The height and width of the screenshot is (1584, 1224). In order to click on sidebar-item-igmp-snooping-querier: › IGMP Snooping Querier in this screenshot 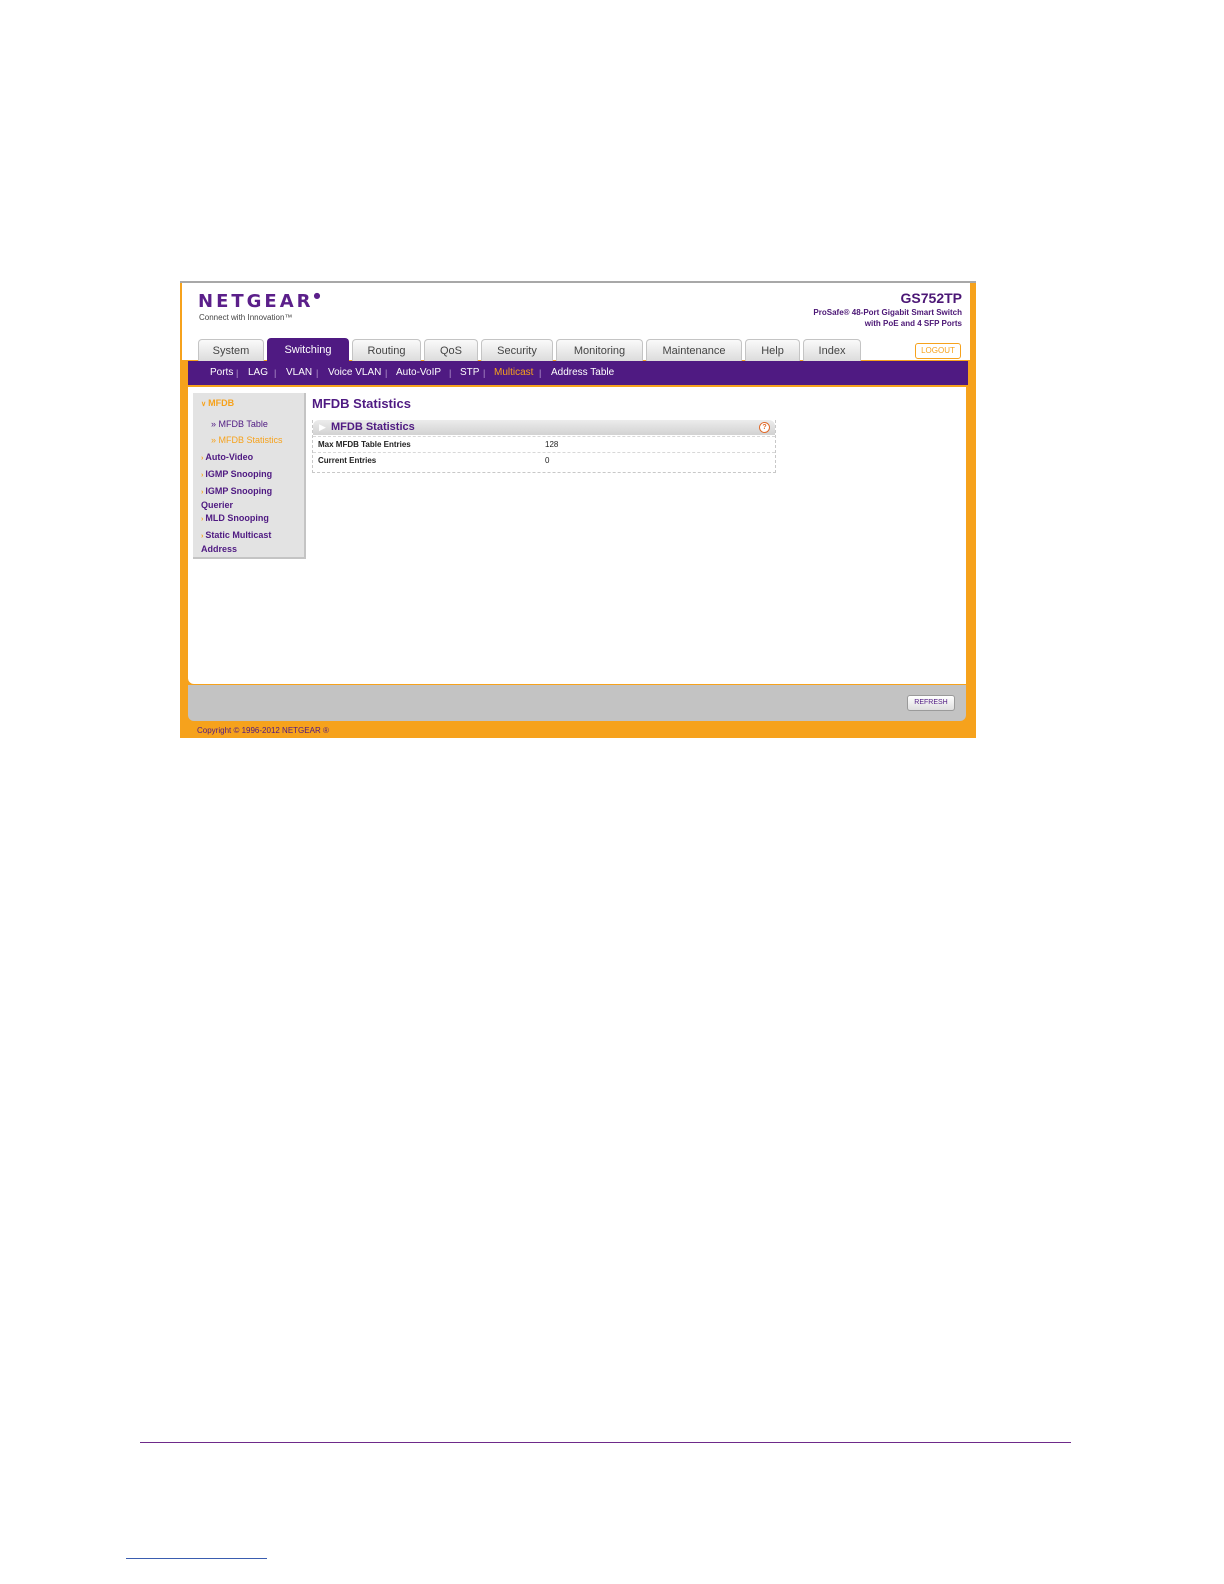, I will do `click(236, 498)`.